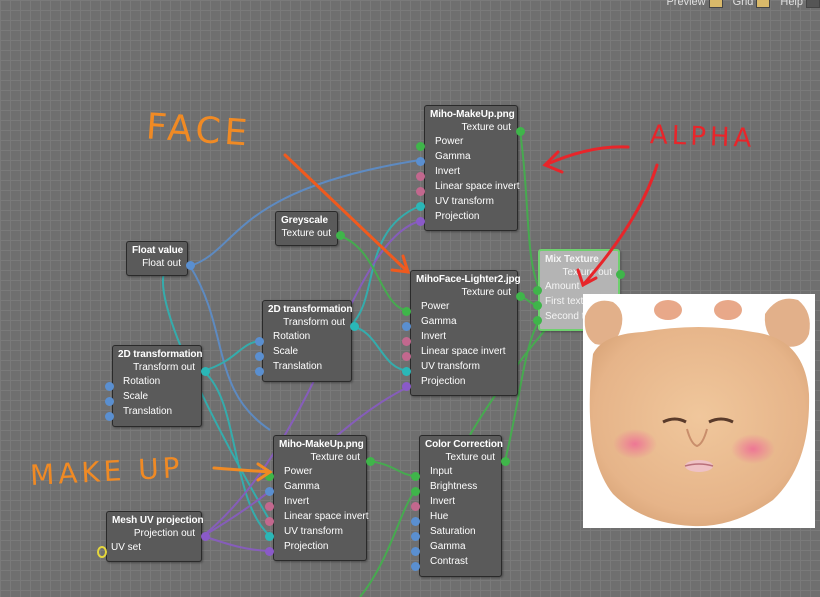 The image size is (820, 597). I want to click on alpha-arrow-left, so click(586, 156).